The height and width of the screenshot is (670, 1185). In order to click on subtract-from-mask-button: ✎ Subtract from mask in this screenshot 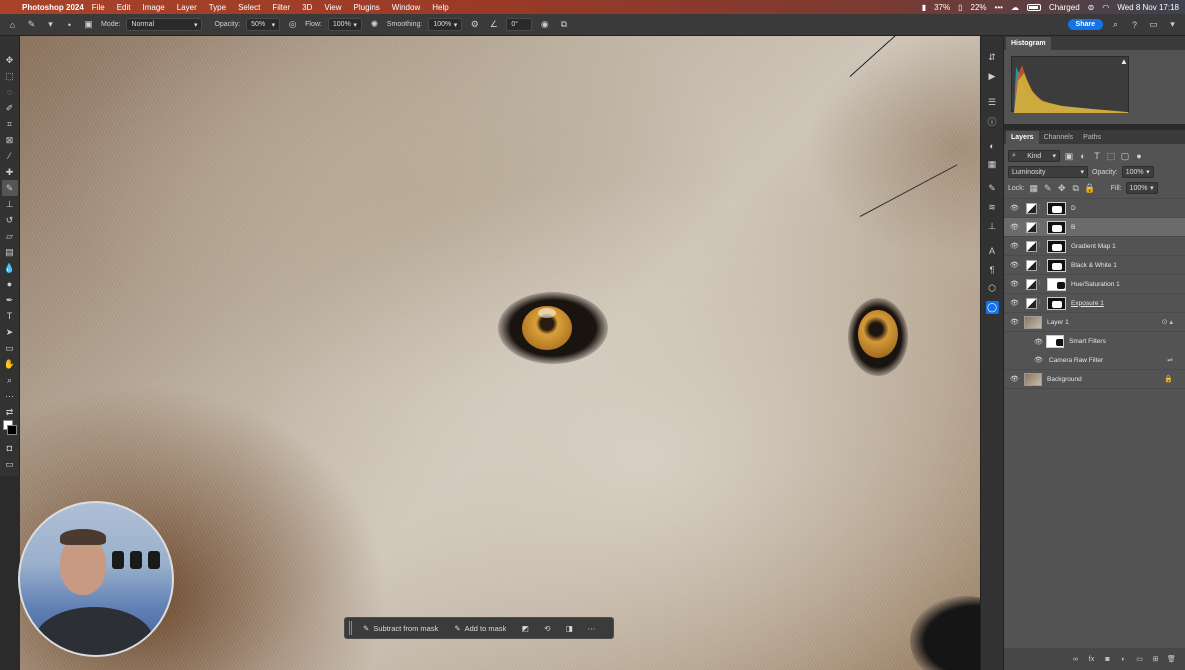, I will do `click(400, 628)`.